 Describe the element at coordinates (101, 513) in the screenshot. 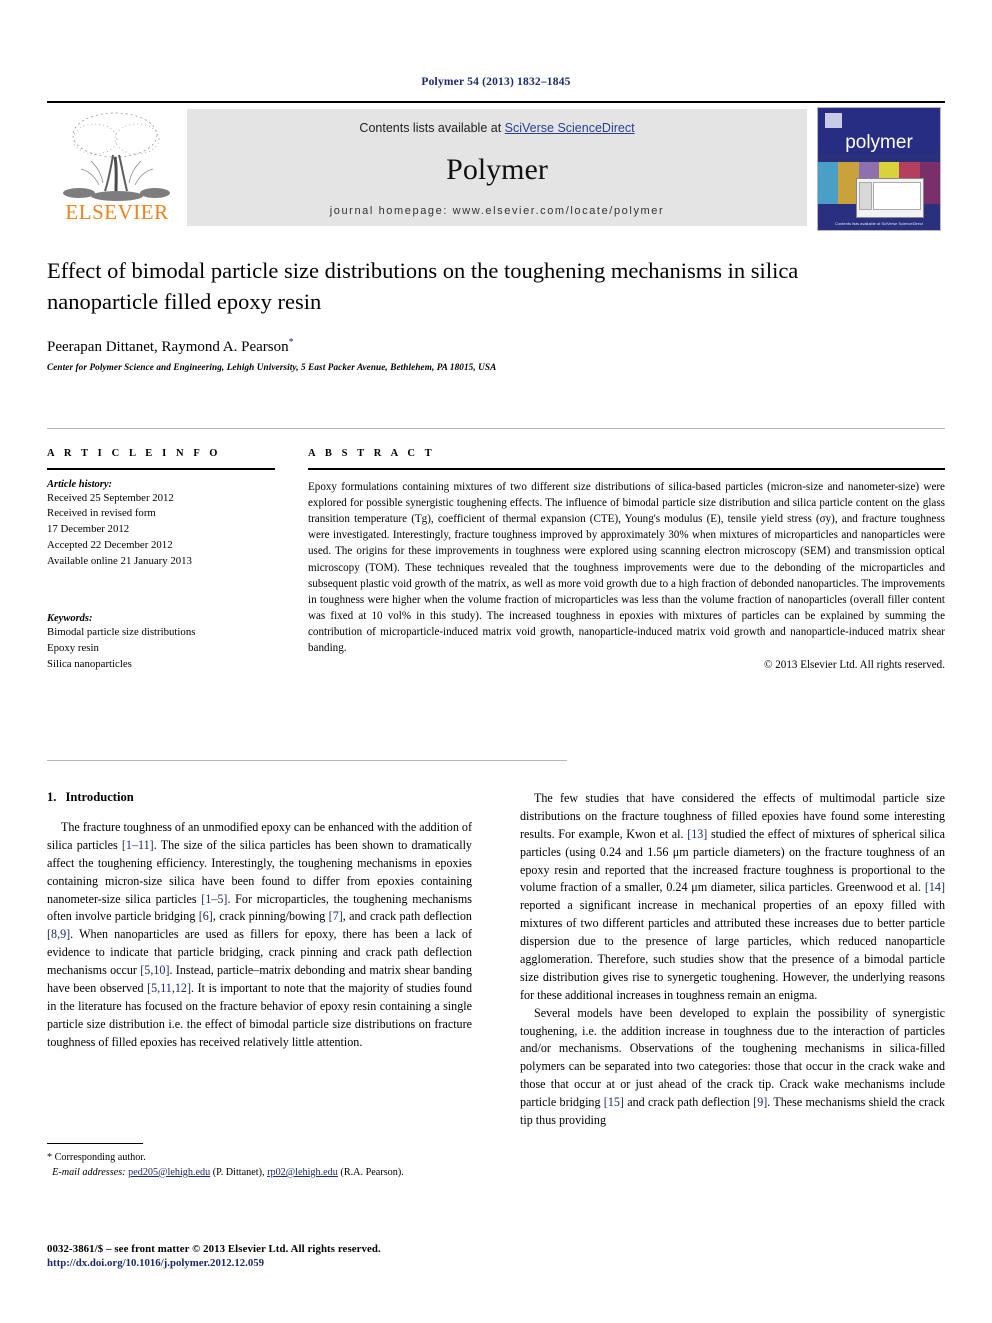

I see `article-history-item: Received in revised form` at that location.